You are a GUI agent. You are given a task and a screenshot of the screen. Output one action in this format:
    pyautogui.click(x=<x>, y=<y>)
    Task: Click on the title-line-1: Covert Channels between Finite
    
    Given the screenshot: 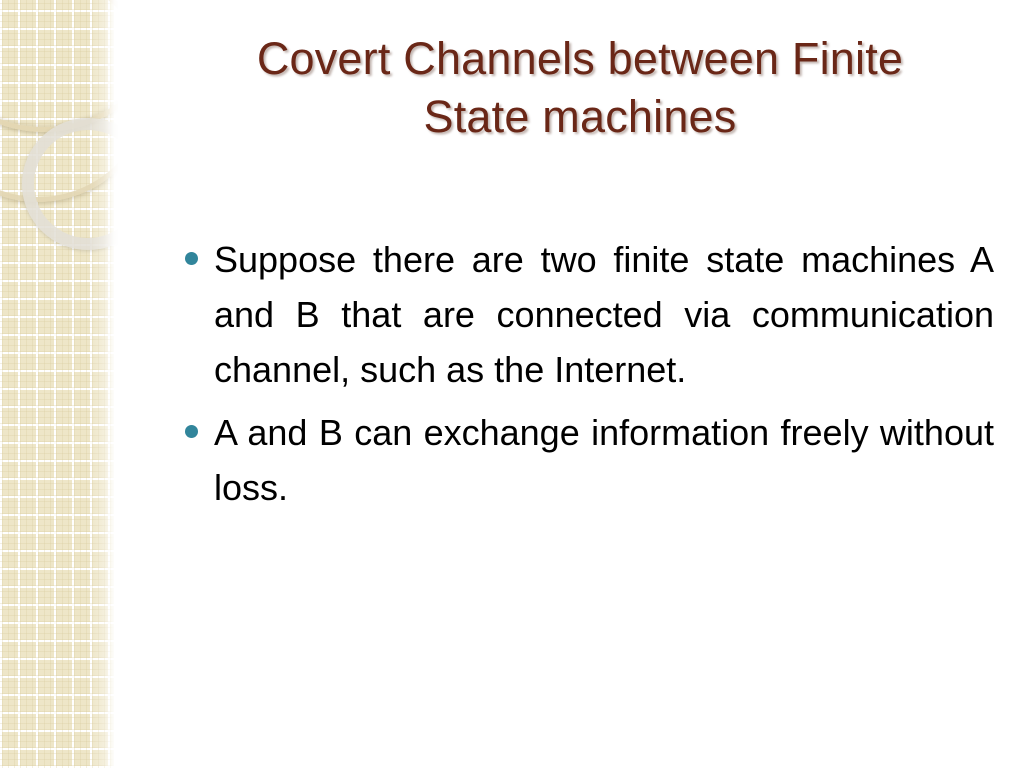 What is the action you would take?
    pyautogui.click(x=580, y=58)
    